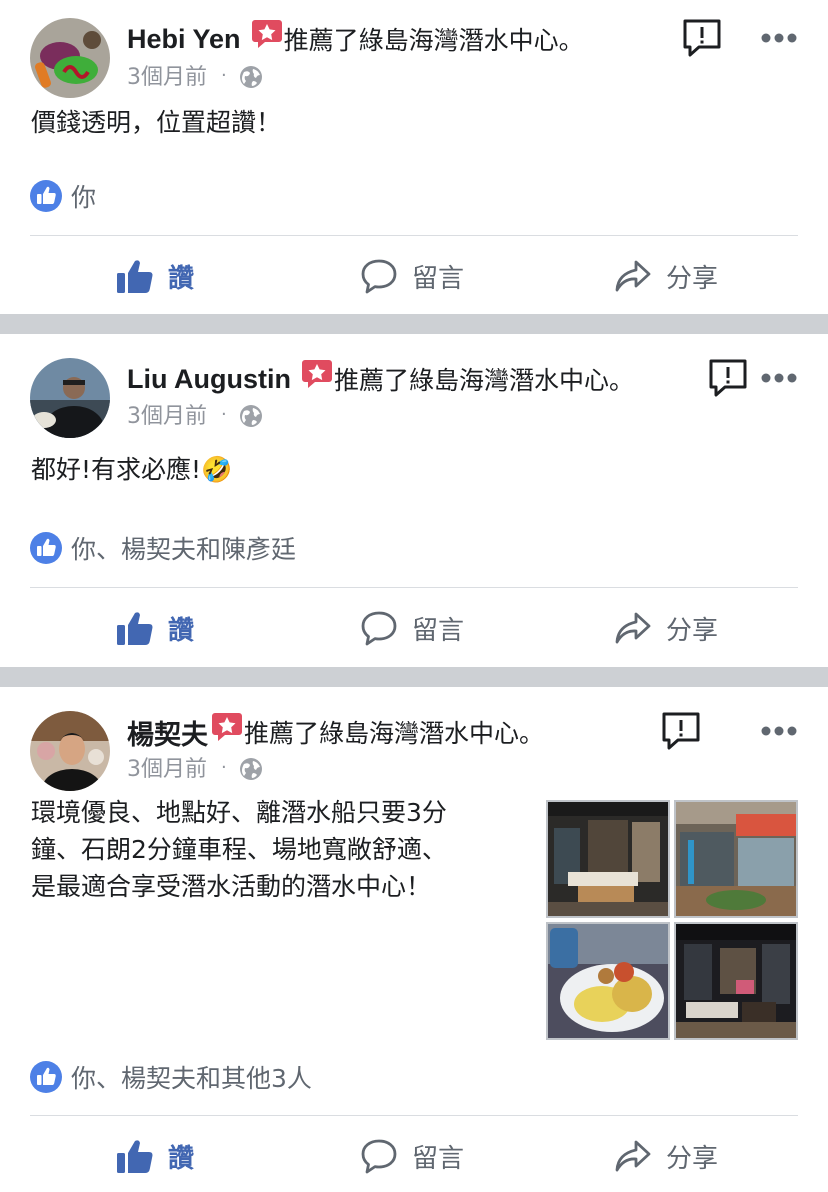 The image size is (828, 1192). Describe the element at coordinates (608, 981) in the screenshot. I see `photo-breakfast` at that location.